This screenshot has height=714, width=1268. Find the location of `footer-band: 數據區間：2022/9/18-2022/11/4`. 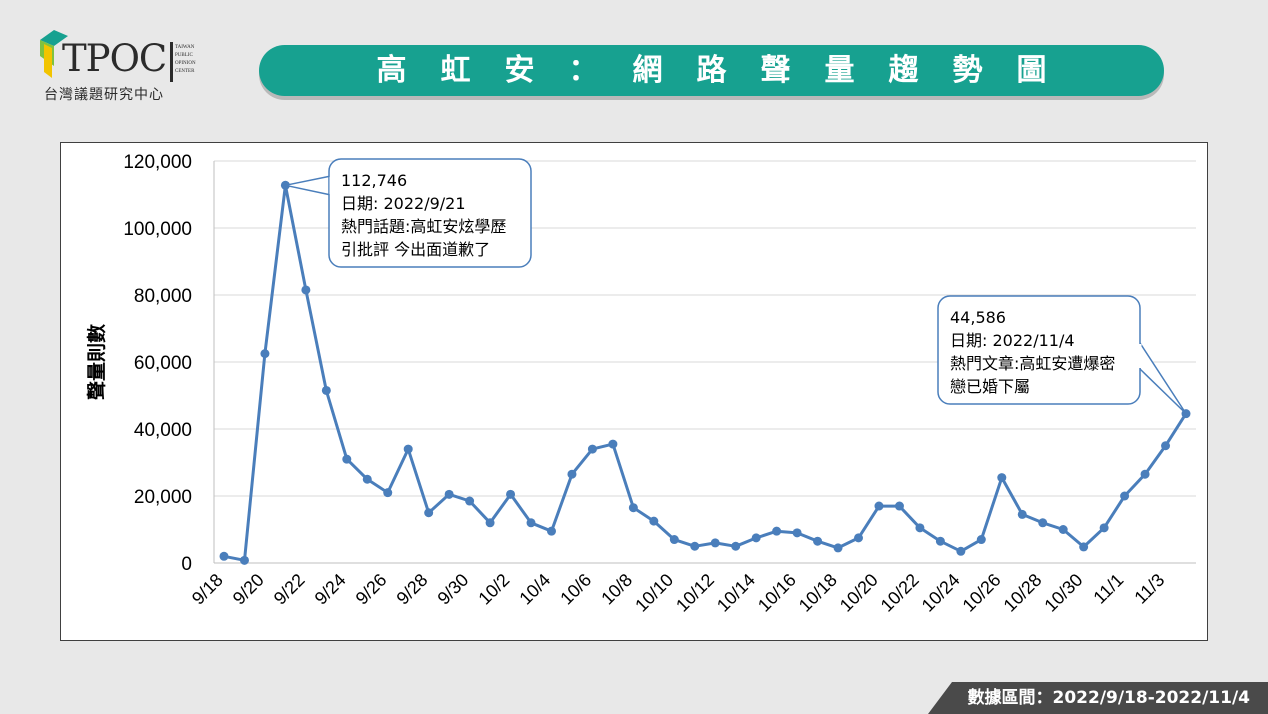

footer-band: 數據區間：2022/9/18-2022/11/4 is located at coordinates (1098, 698).